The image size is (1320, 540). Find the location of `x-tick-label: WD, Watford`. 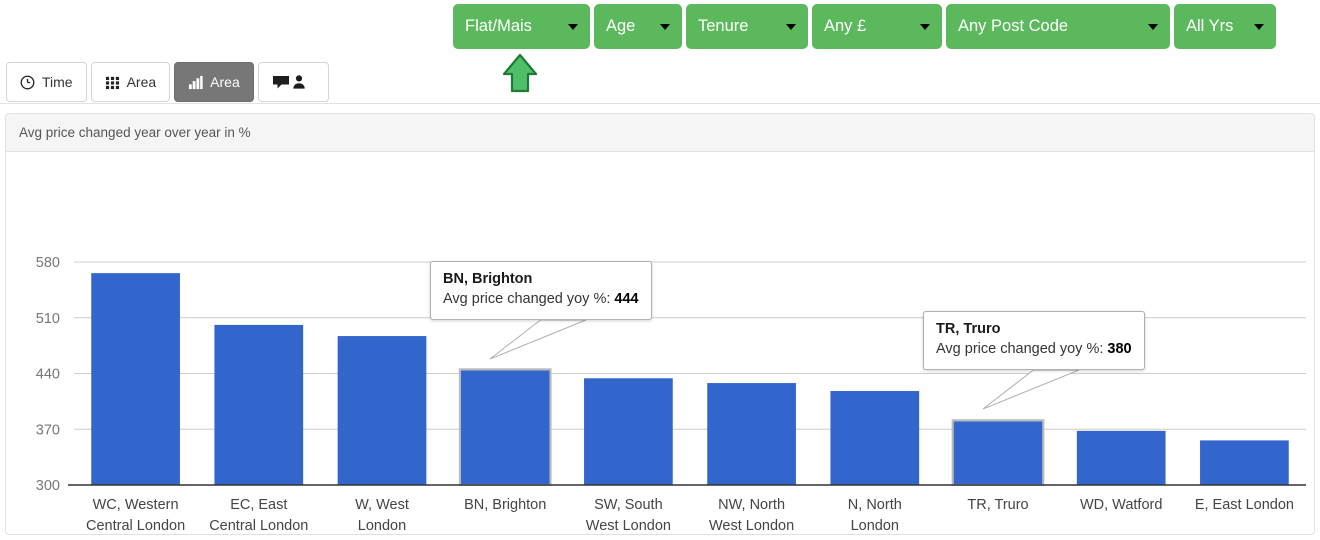

x-tick-label: WD, Watford is located at coordinates (1121, 505).